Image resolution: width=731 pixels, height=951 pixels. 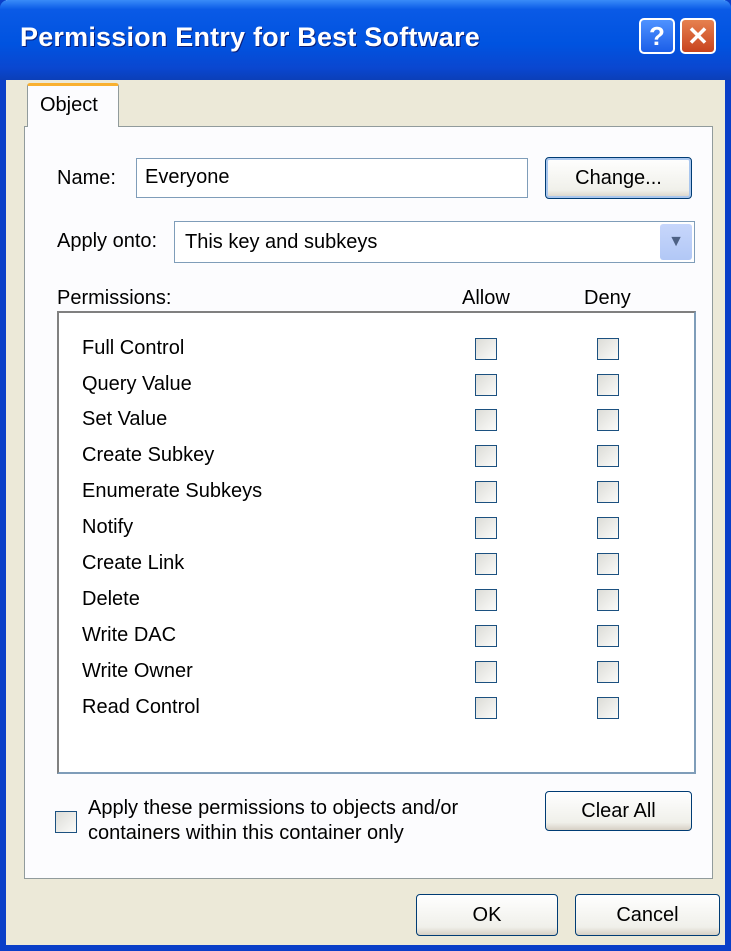 I want to click on permission-name: Query Value, so click(x=137, y=384).